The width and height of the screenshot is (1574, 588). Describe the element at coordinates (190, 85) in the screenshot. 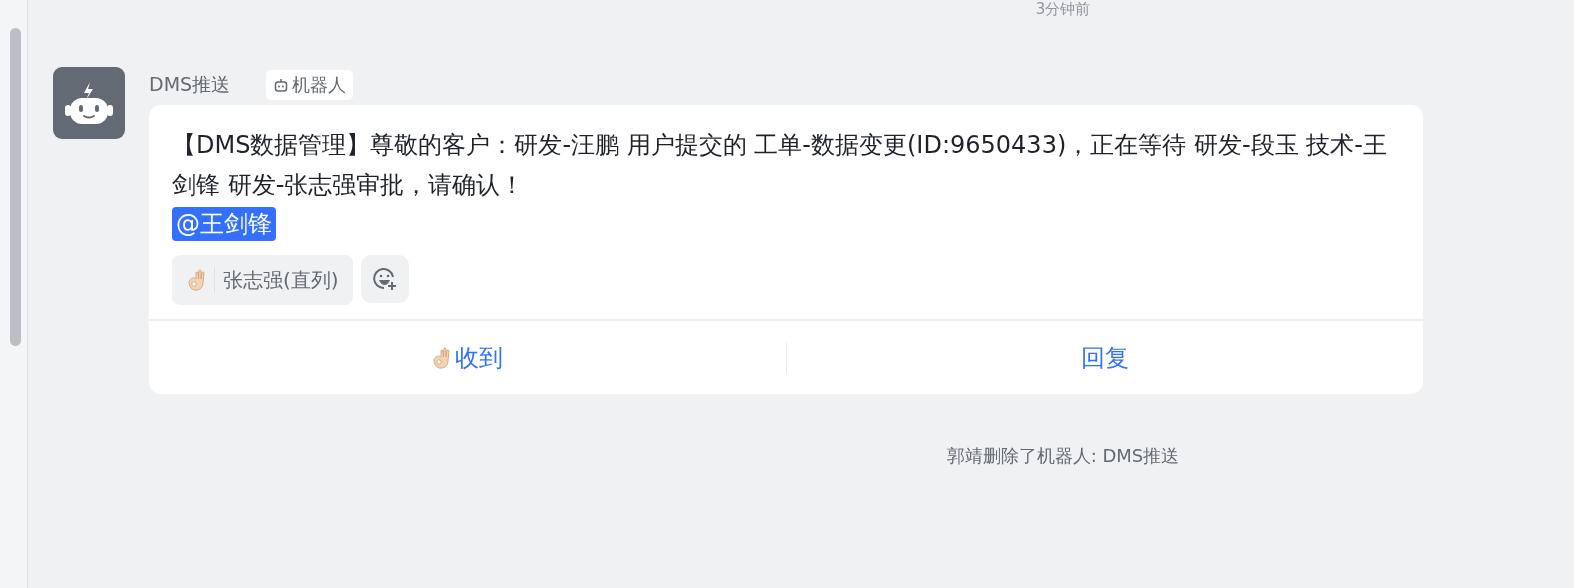

I see `sender-name: DMS推送` at that location.